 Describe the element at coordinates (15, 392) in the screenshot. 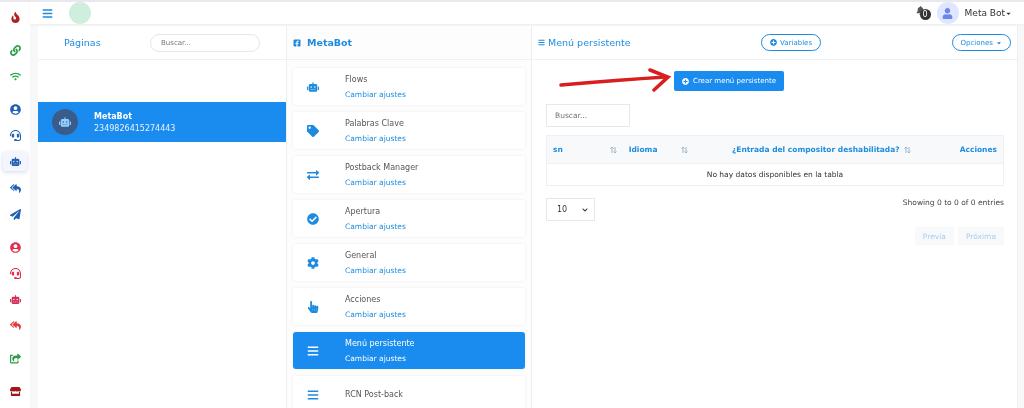

I see `store-icon` at that location.